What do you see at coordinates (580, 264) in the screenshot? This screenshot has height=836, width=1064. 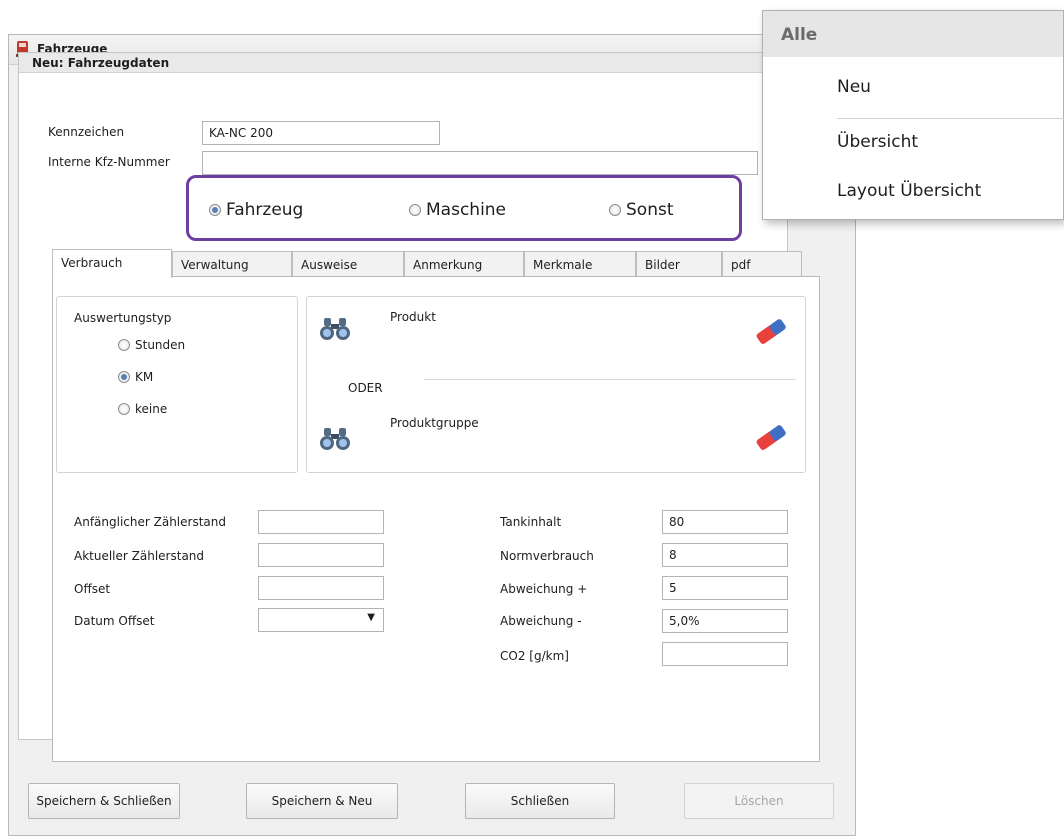 I see `tab-merkmale: Merkmale` at bounding box center [580, 264].